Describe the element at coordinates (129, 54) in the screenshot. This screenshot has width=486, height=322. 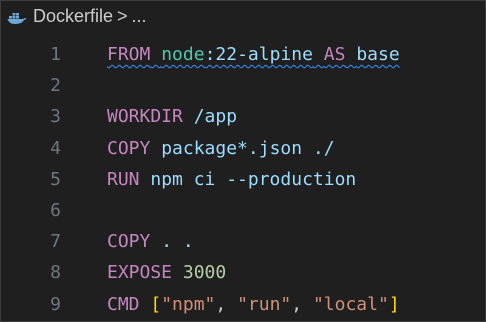
I see `code-token: FROM` at that location.